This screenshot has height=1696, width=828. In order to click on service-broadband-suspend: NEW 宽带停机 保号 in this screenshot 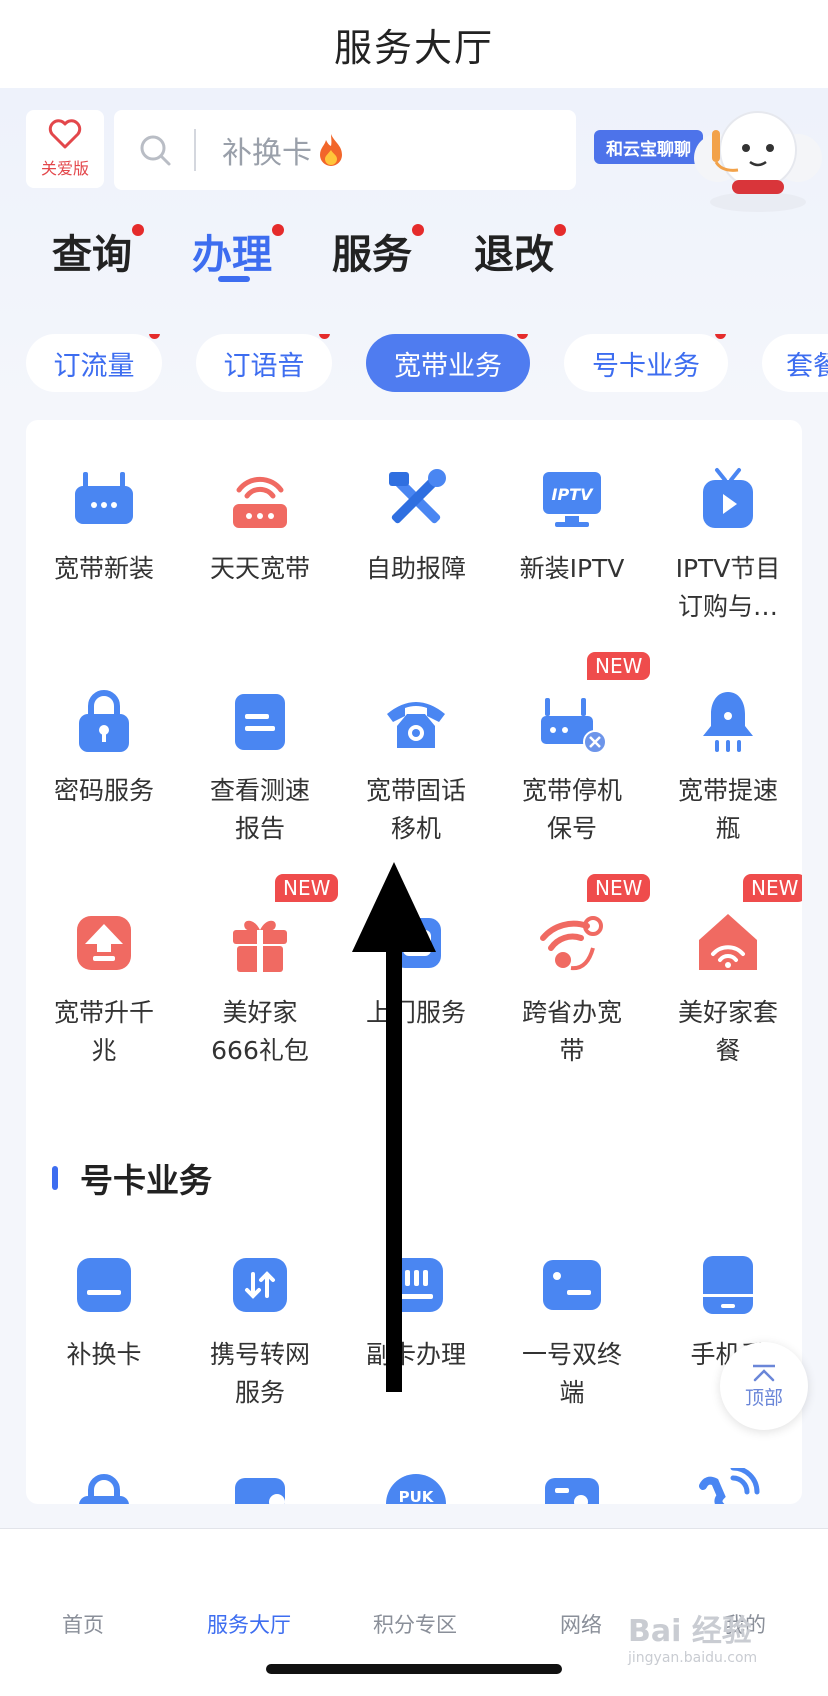, I will do `click(572, 750)`.